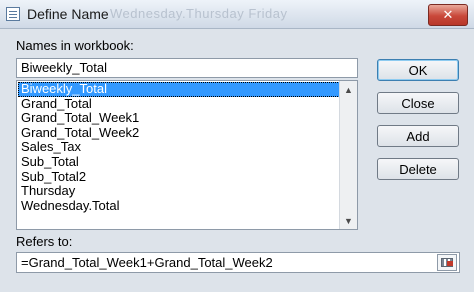 The height and width of the screenshot is (292, 474). I want to click on close-window-button: ✕, so click(448, 15).